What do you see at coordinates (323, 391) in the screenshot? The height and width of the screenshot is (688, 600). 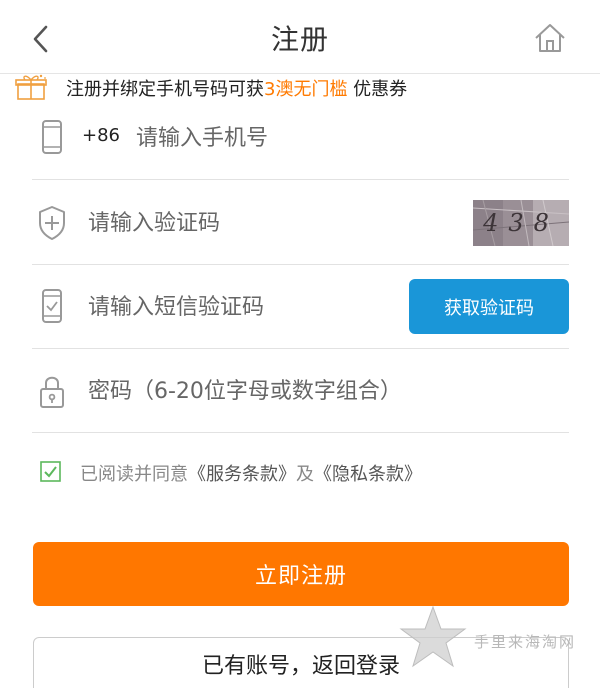 I see `password-input` at bounding box center [323, 391].